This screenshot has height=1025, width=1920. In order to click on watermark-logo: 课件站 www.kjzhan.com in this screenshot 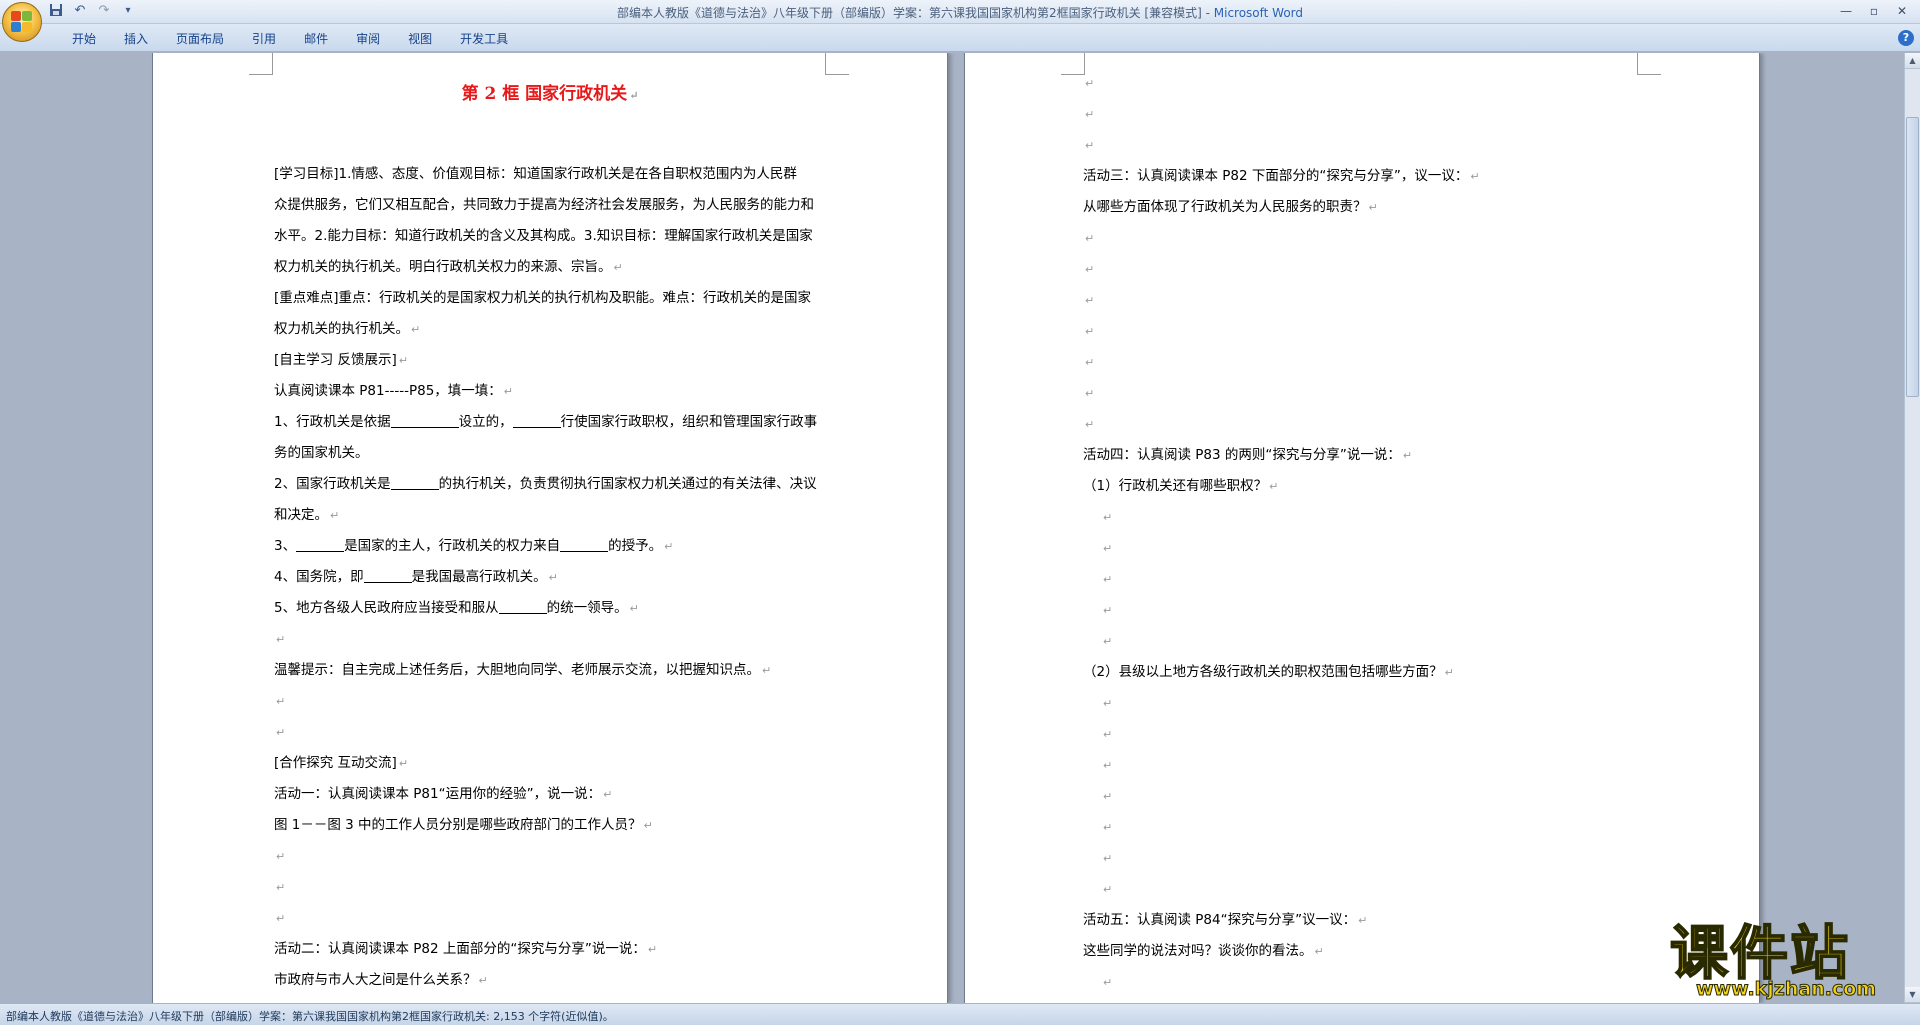, I will do `click(1786, 960)`.